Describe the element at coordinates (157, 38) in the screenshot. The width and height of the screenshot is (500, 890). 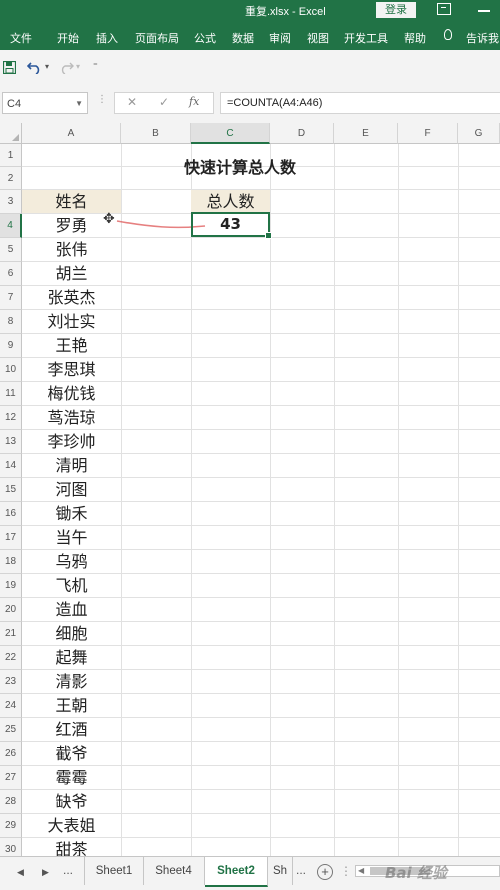
I see `tab-page-layout: 页面布局` at that location.